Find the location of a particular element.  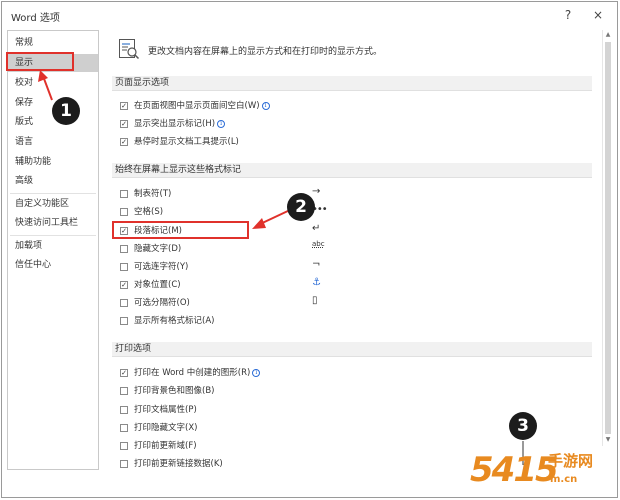

sidebar-item-language: 语言 is located at coordinates (53, 142).